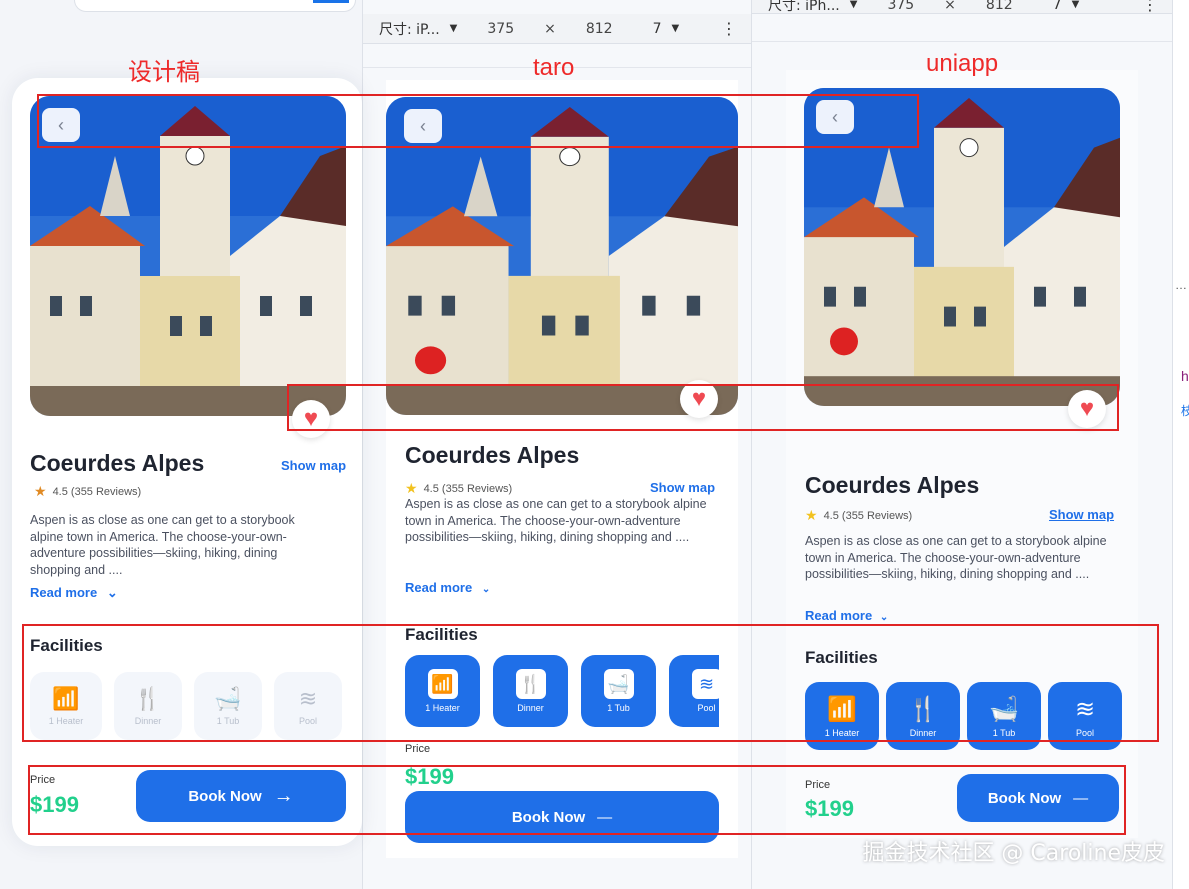 Image resolution: width=1189 pixels, height=889 pixels. I want to click on caption-design: 设计稿, so click(164, 72).